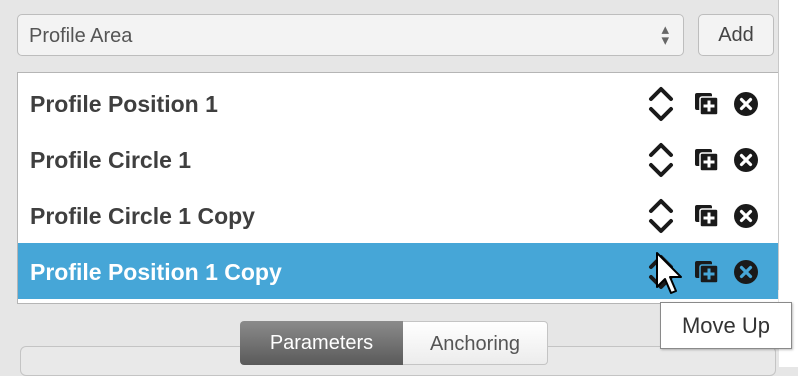  I want to click on profile-label: Profile Position 1, so click(124, 104).